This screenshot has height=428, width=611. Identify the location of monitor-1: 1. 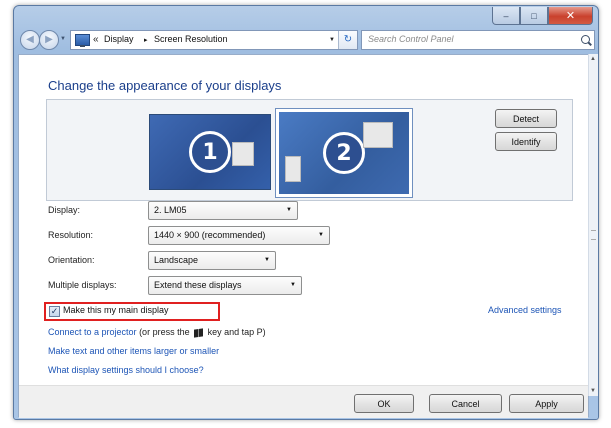
(210, 152).